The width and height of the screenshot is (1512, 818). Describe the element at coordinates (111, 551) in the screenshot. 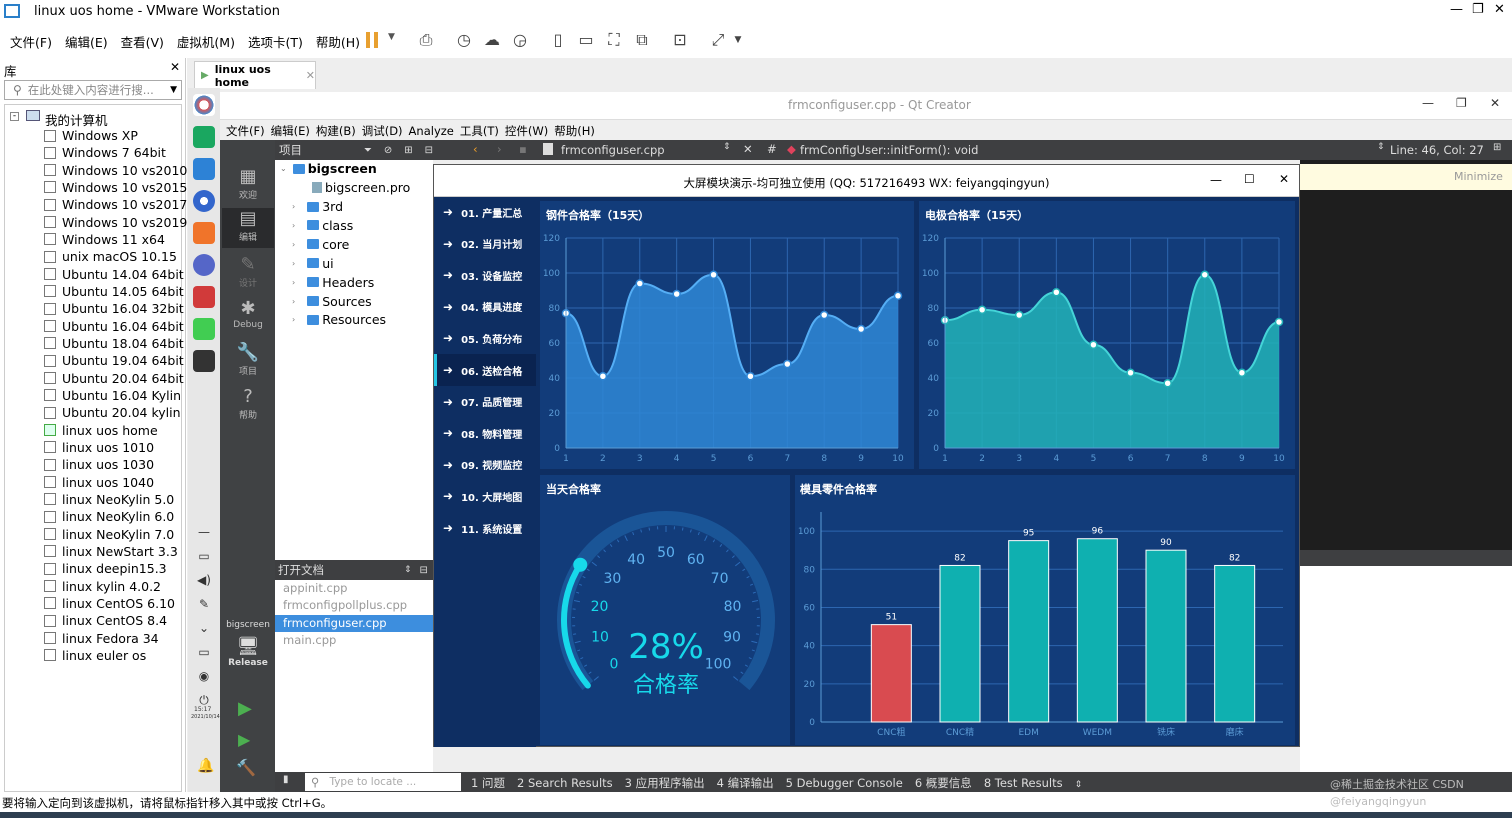

I see `machine-item: linux NewStart 3.3` at that location.